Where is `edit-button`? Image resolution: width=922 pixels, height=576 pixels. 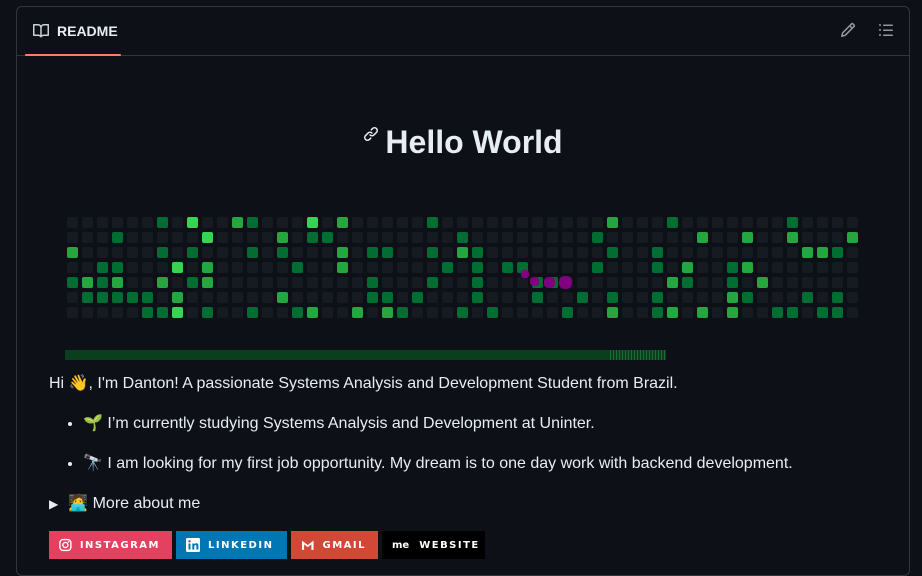
edit-button is located at coordinates (848, 30).